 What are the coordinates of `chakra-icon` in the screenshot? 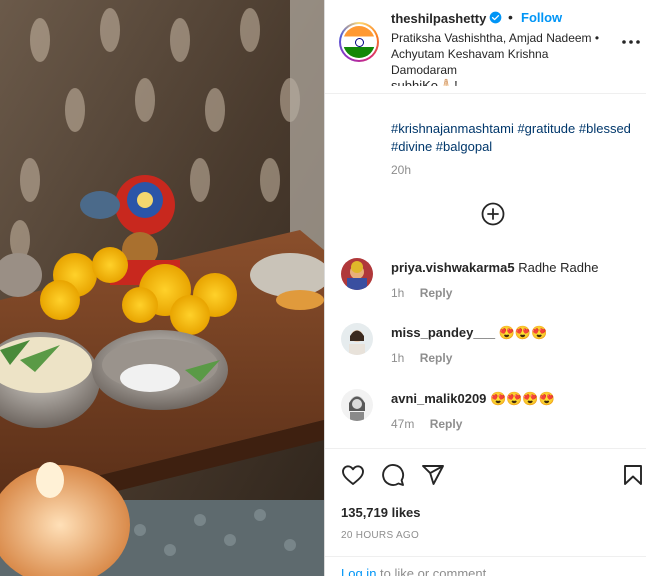 It's located at (359, 42).